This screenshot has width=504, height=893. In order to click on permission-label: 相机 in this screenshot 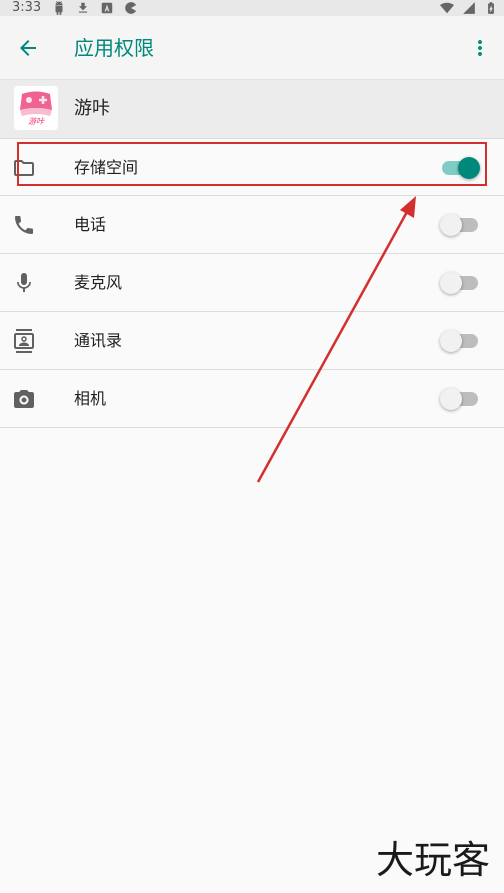, I will do `click(90, 398)`.